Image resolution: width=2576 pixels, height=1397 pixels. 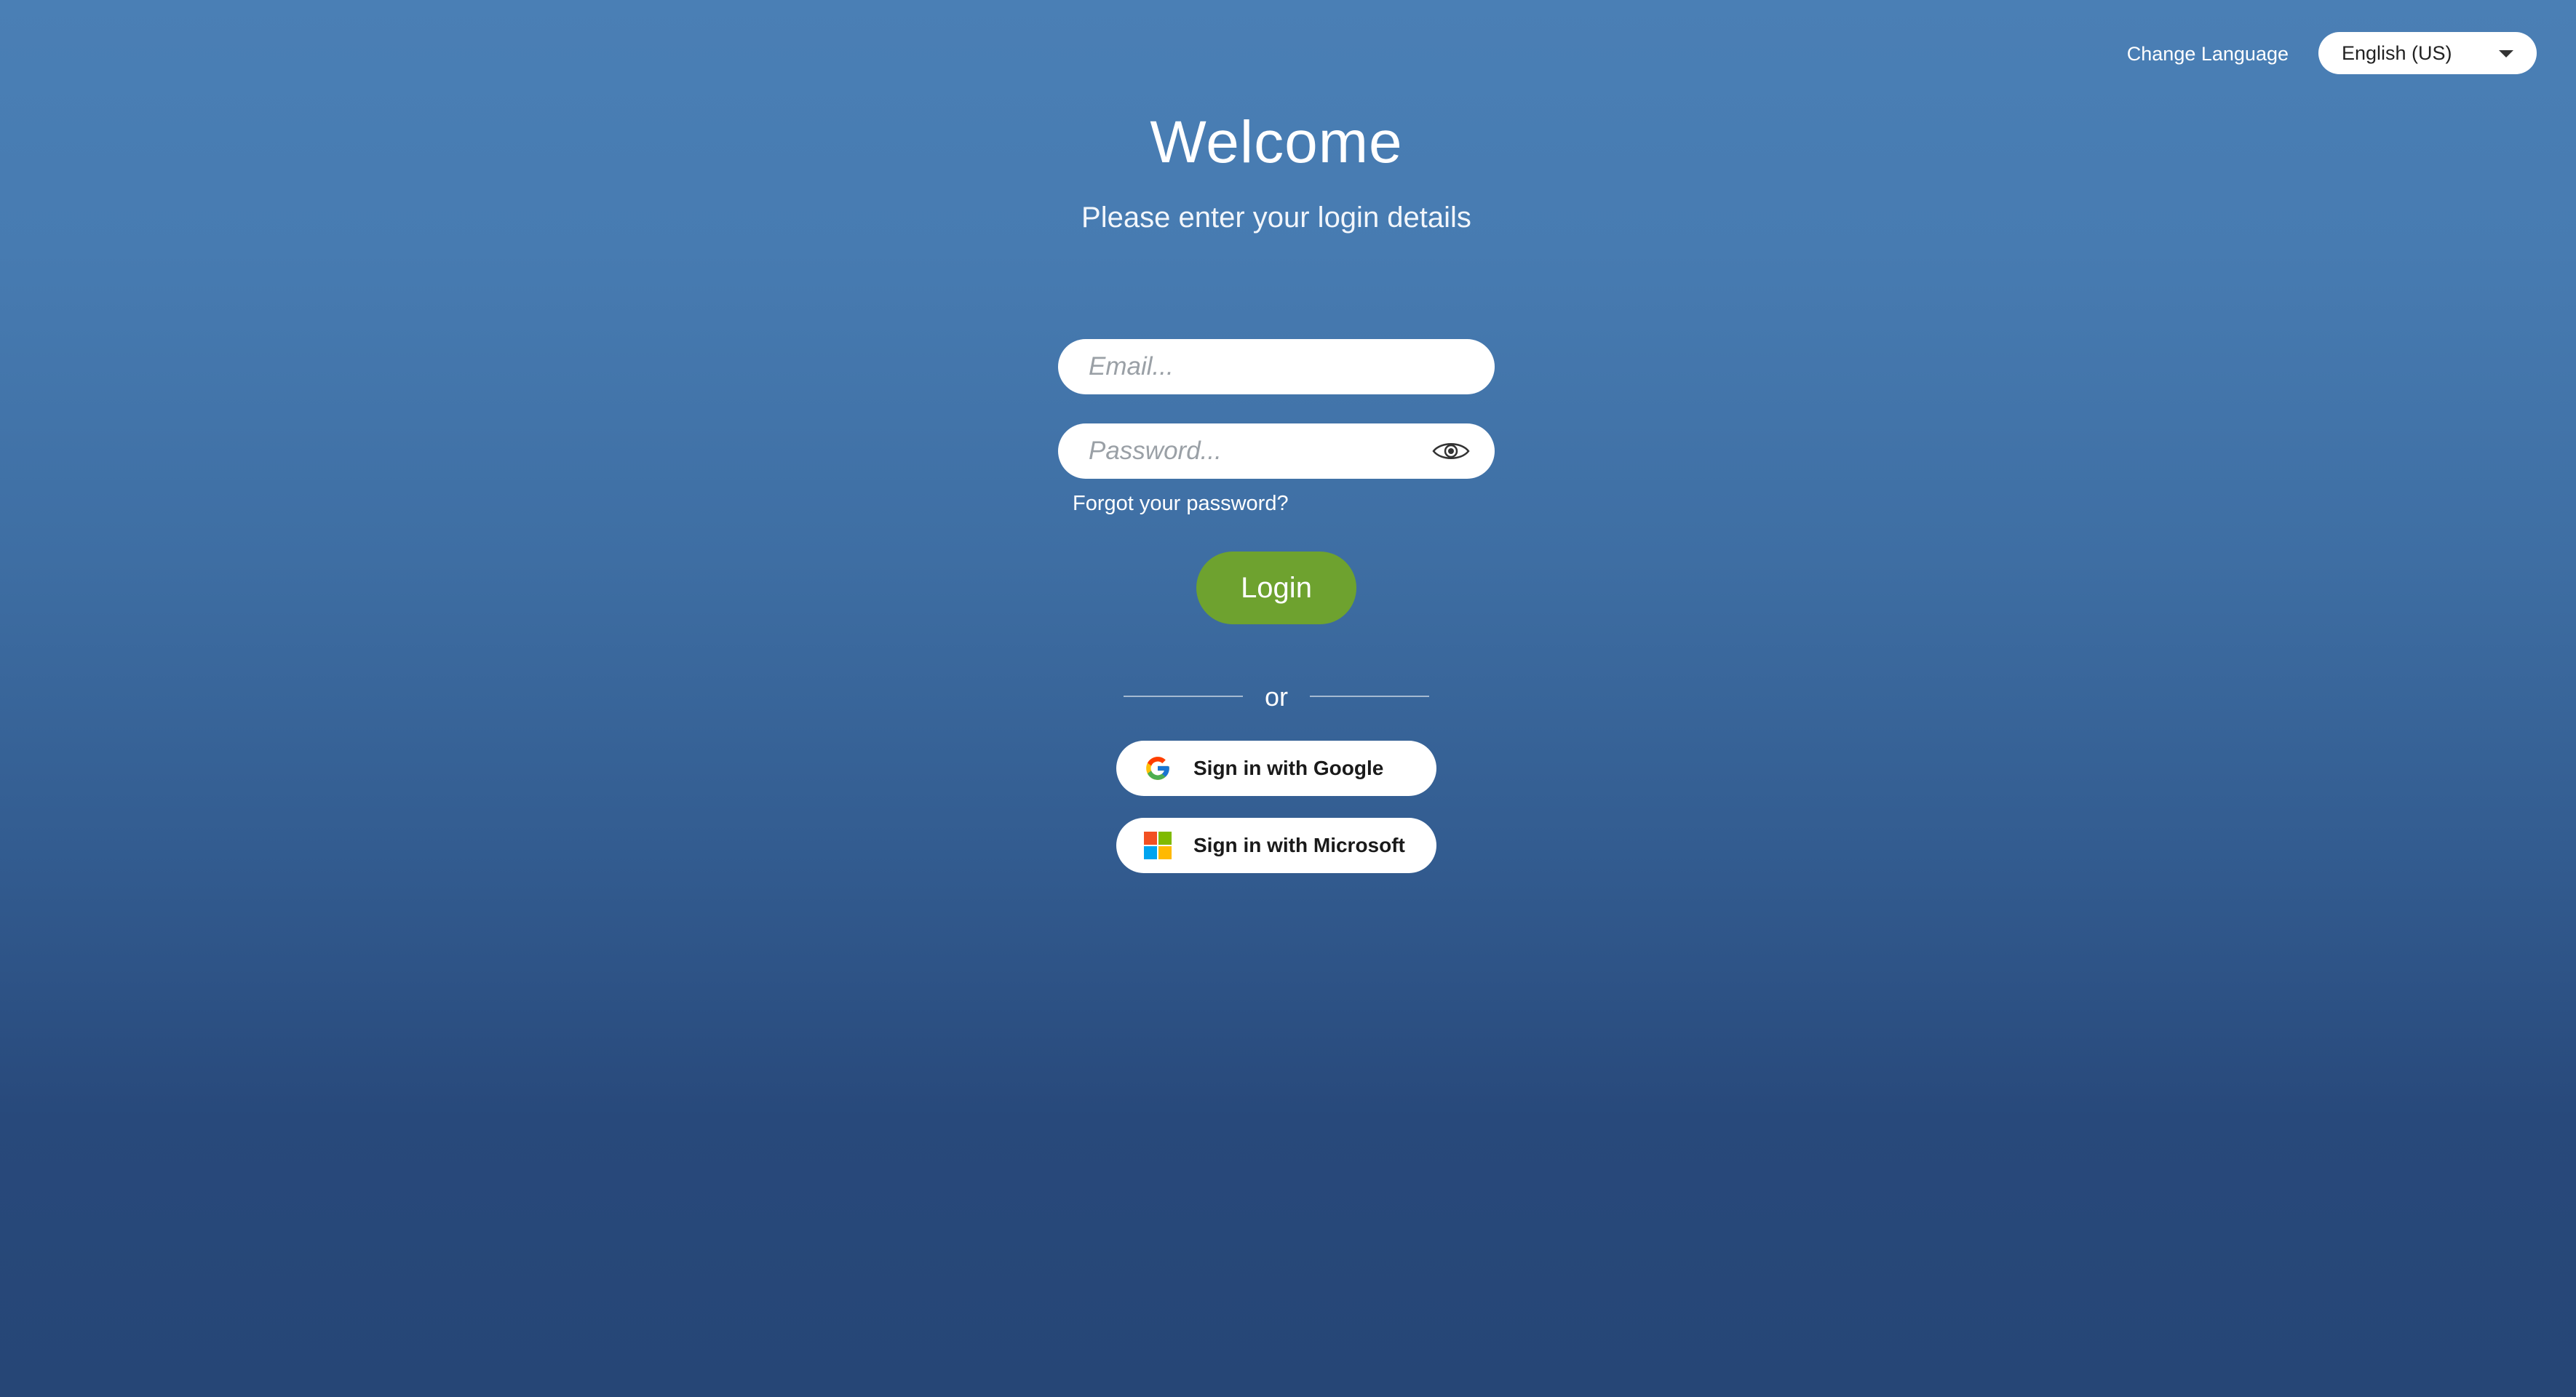 What do you see at coordinates (1276, 218) in the screenshot?
I see `page-subtitle: Please enter your login details` at bounding box center [1276, 218].